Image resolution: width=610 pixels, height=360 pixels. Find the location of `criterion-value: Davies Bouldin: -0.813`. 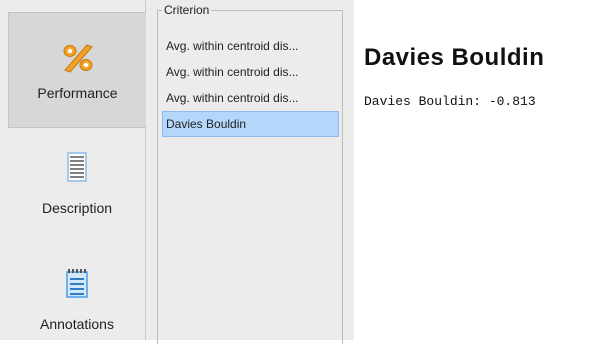

criterion-value: Davies Bouldin: -0.813 is located at coordinates (450, 101).